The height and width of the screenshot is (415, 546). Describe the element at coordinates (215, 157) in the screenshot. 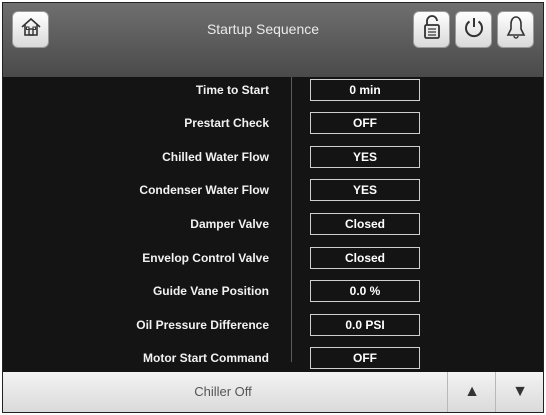

I see `row-label: Chilled Water Flow` at that location.